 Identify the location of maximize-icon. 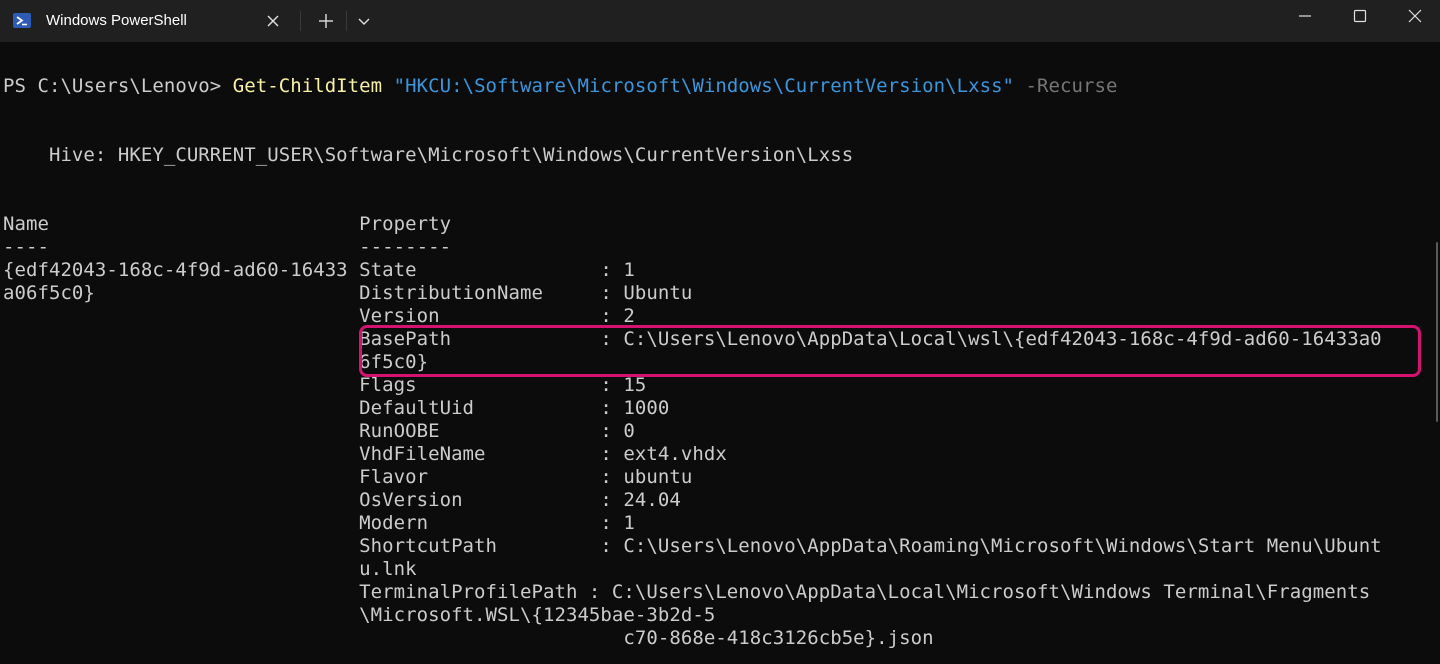
(1360, 16).